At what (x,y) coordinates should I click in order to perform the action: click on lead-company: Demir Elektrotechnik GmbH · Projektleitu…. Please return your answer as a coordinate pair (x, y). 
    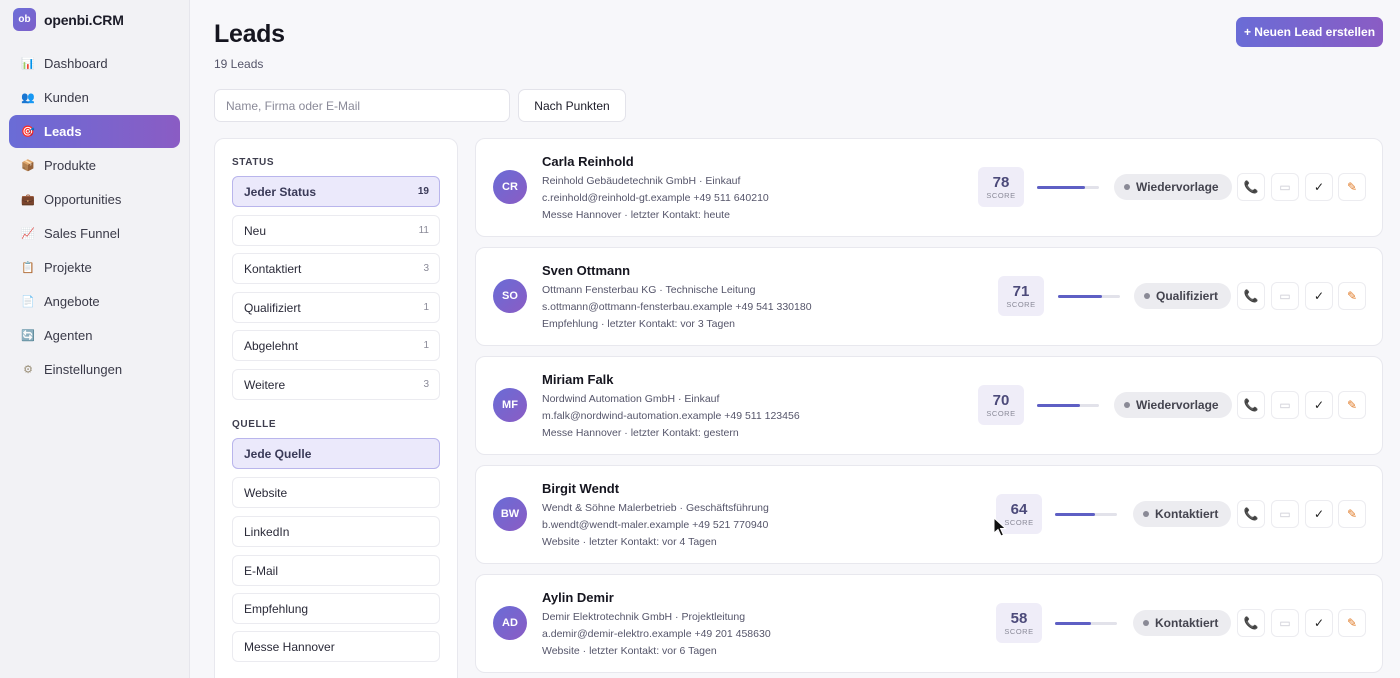
    Looking at the image, I should click on (644, 617).